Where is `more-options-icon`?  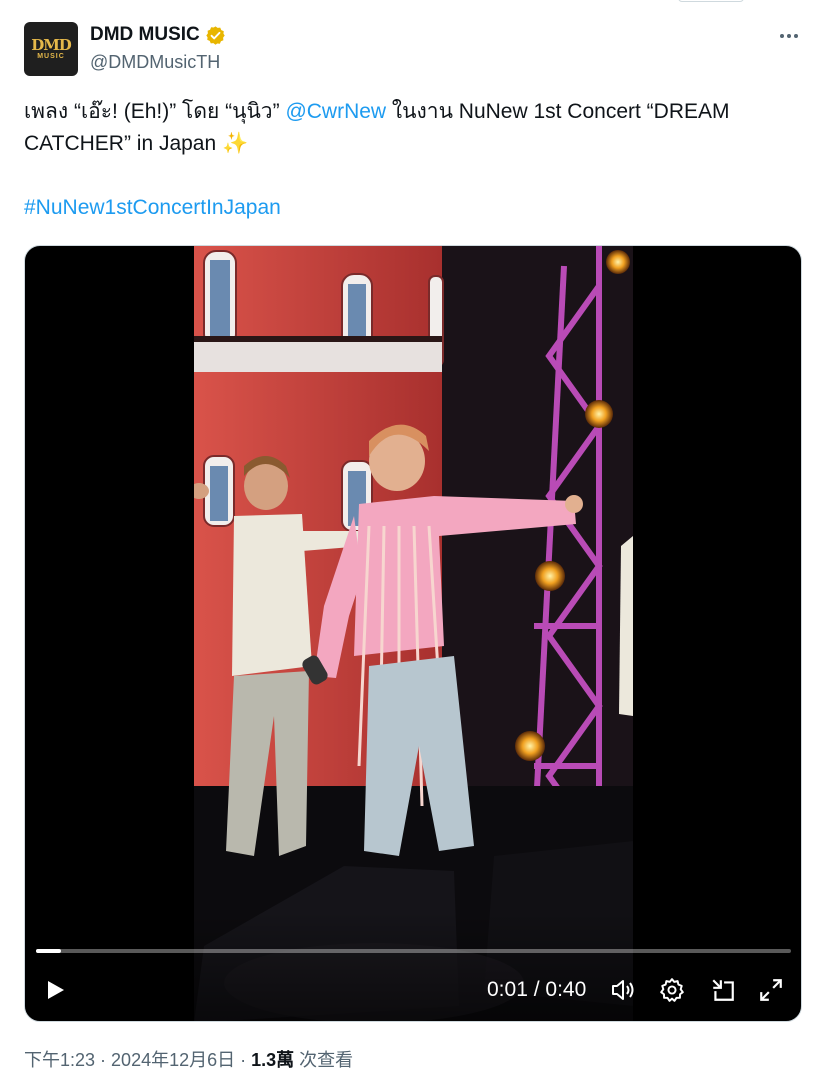
more-options-icon is located at coordinates (789, 36).